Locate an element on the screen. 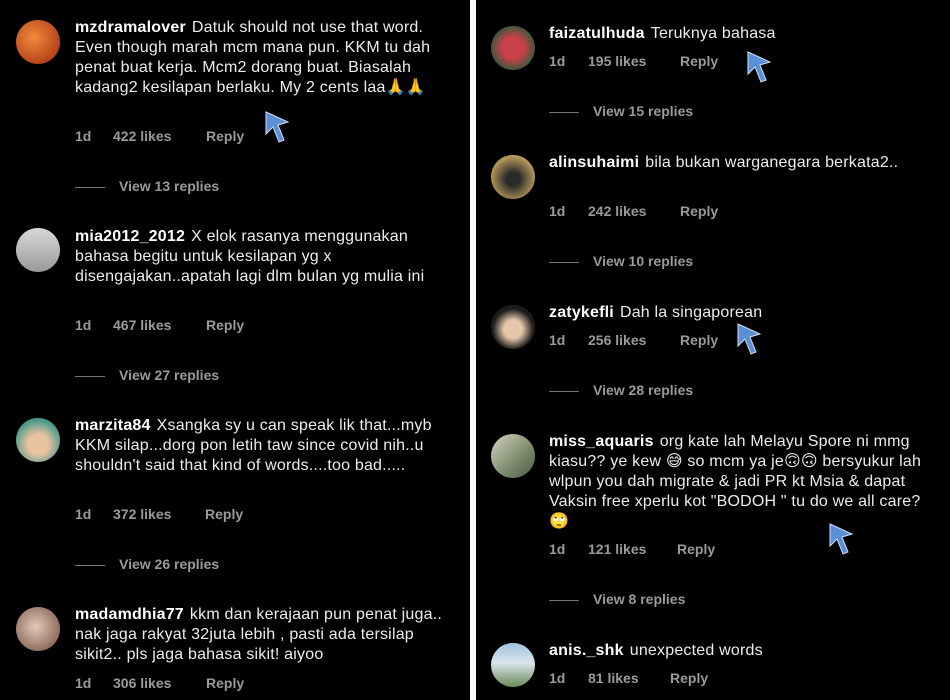 The image size is (950, 700). comment-likes: 422 likes is located at coordinates (142, 136).